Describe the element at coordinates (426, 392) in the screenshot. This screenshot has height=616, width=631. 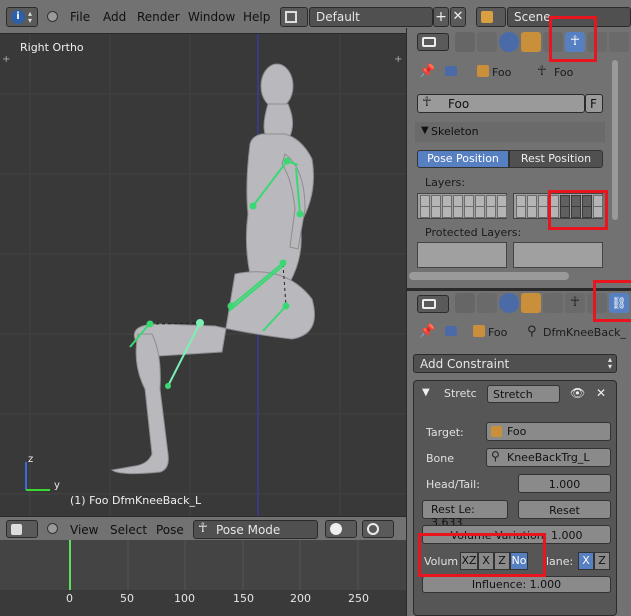
I see `collapse-triangle-icon: ▼` at that location.